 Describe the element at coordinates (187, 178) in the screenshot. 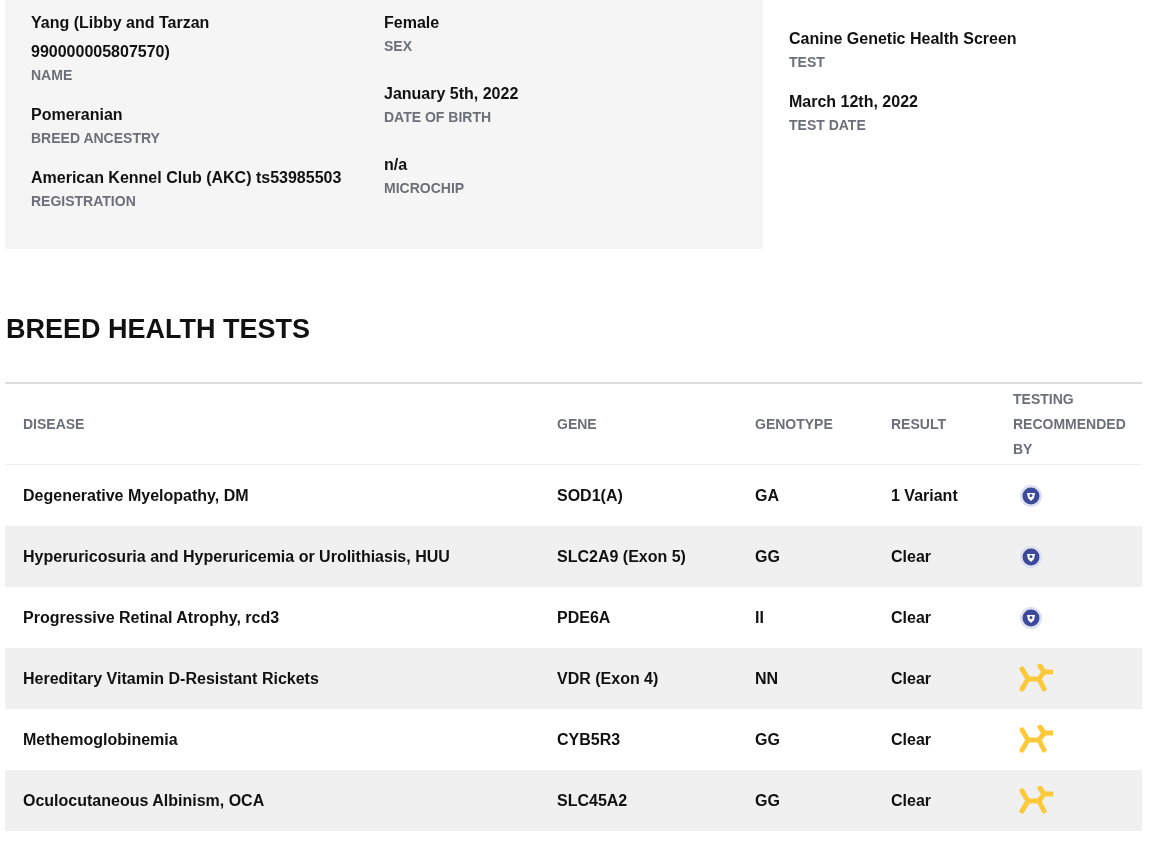

I see `field-value: American Kennel Club (AKC) ts53985503` at that location.